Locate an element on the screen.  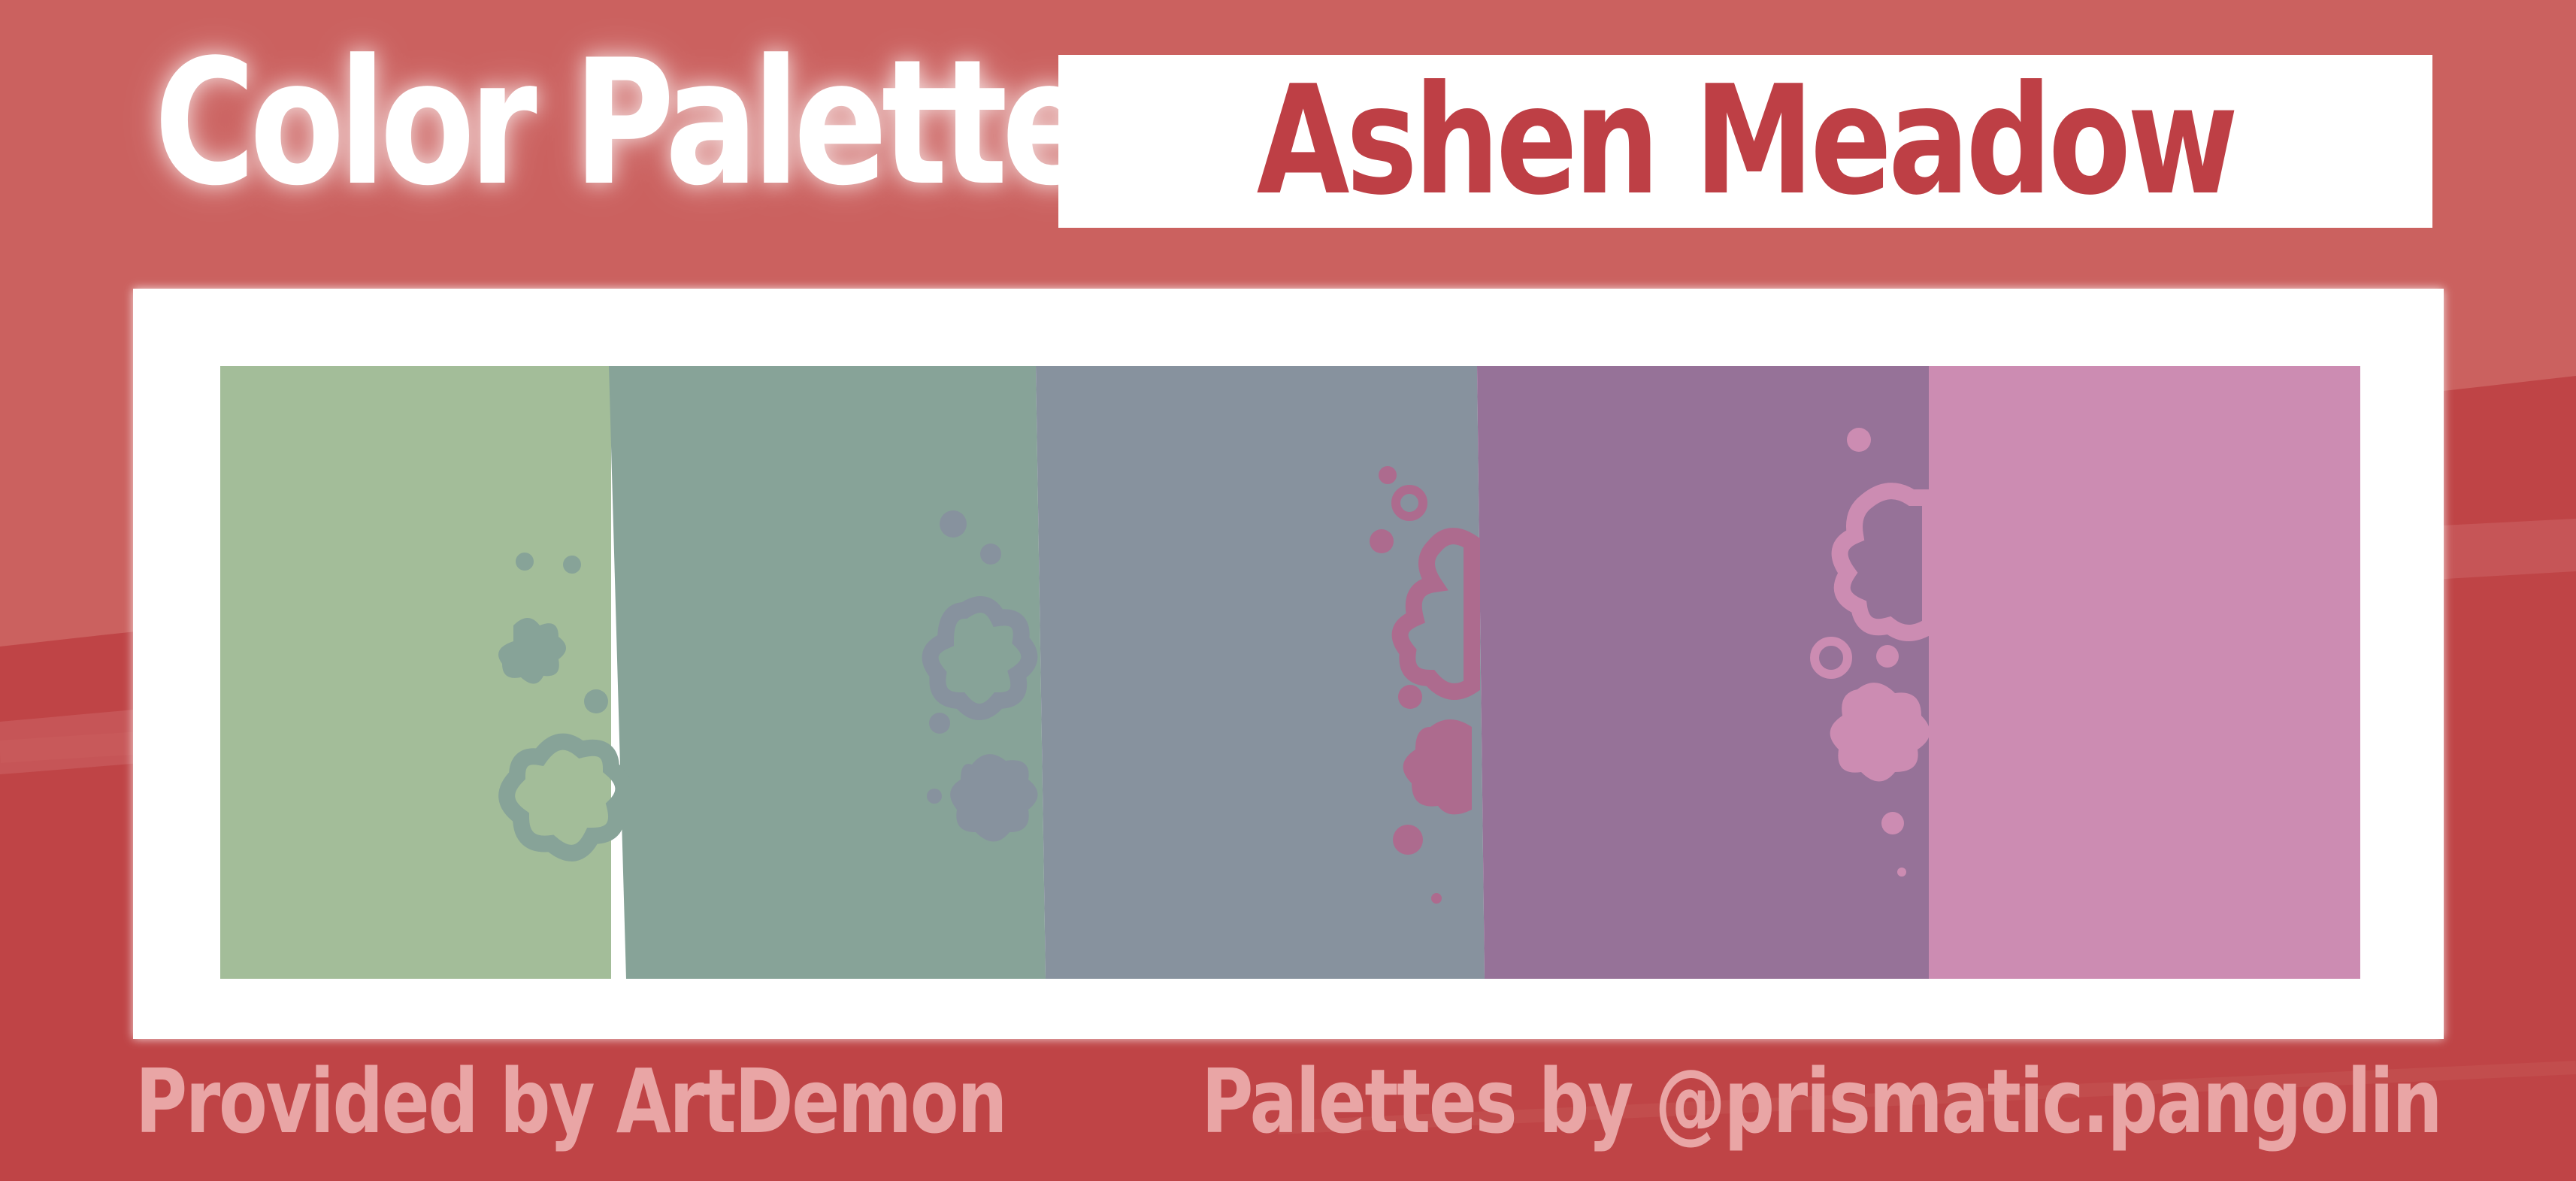
palette-name: Ashen Meadow is located at coordinates (1747, 141).